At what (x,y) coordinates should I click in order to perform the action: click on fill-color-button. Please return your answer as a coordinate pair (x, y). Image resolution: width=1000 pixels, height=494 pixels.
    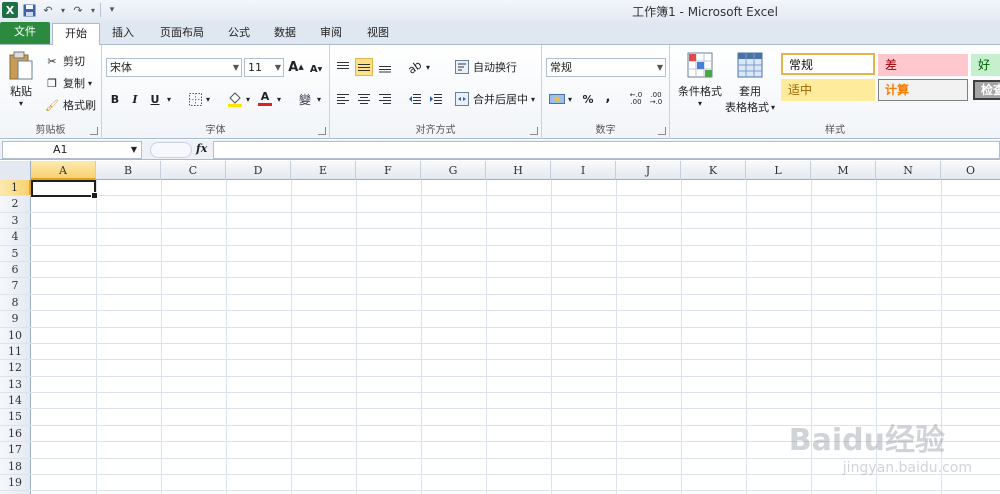
    Looking at the image, I should click on (235, 99).